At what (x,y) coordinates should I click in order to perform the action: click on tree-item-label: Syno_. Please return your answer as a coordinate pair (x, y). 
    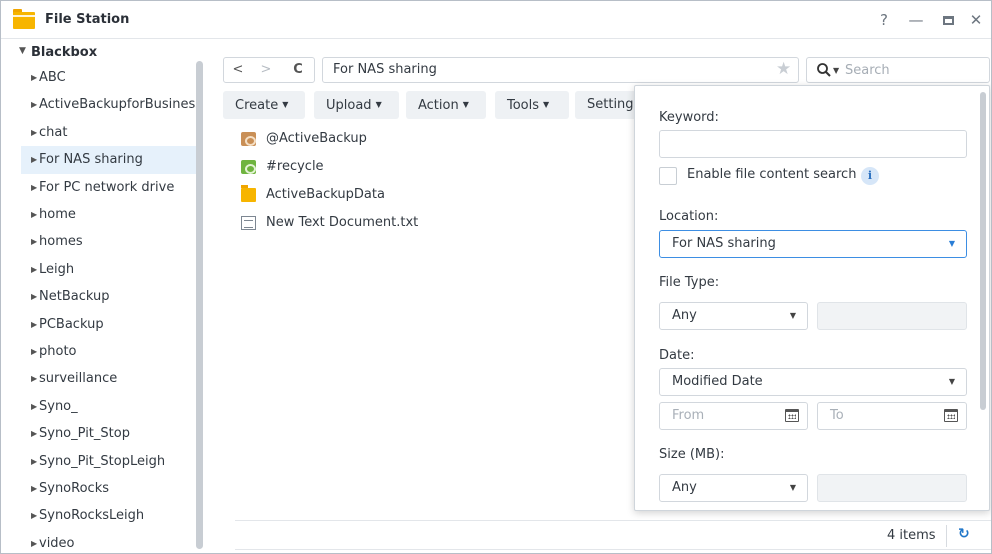
    Looking at the image, I should click on (58, 406).